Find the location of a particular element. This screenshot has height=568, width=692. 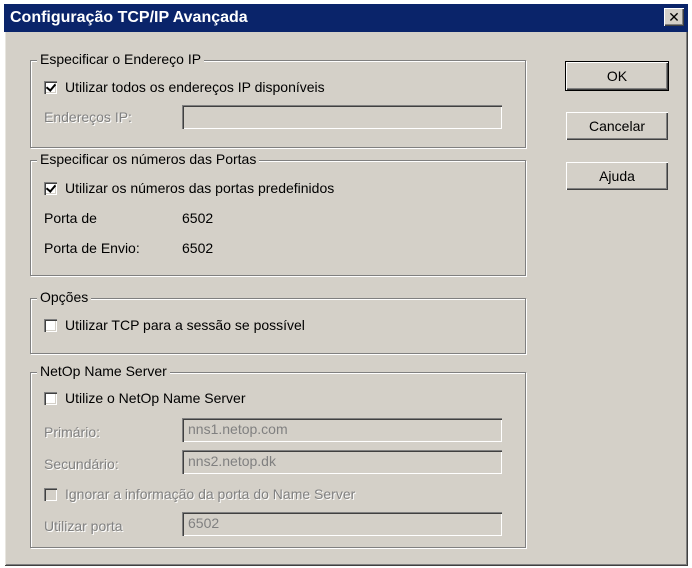

options-group-label: Opções is located at coordinates (64, 297).